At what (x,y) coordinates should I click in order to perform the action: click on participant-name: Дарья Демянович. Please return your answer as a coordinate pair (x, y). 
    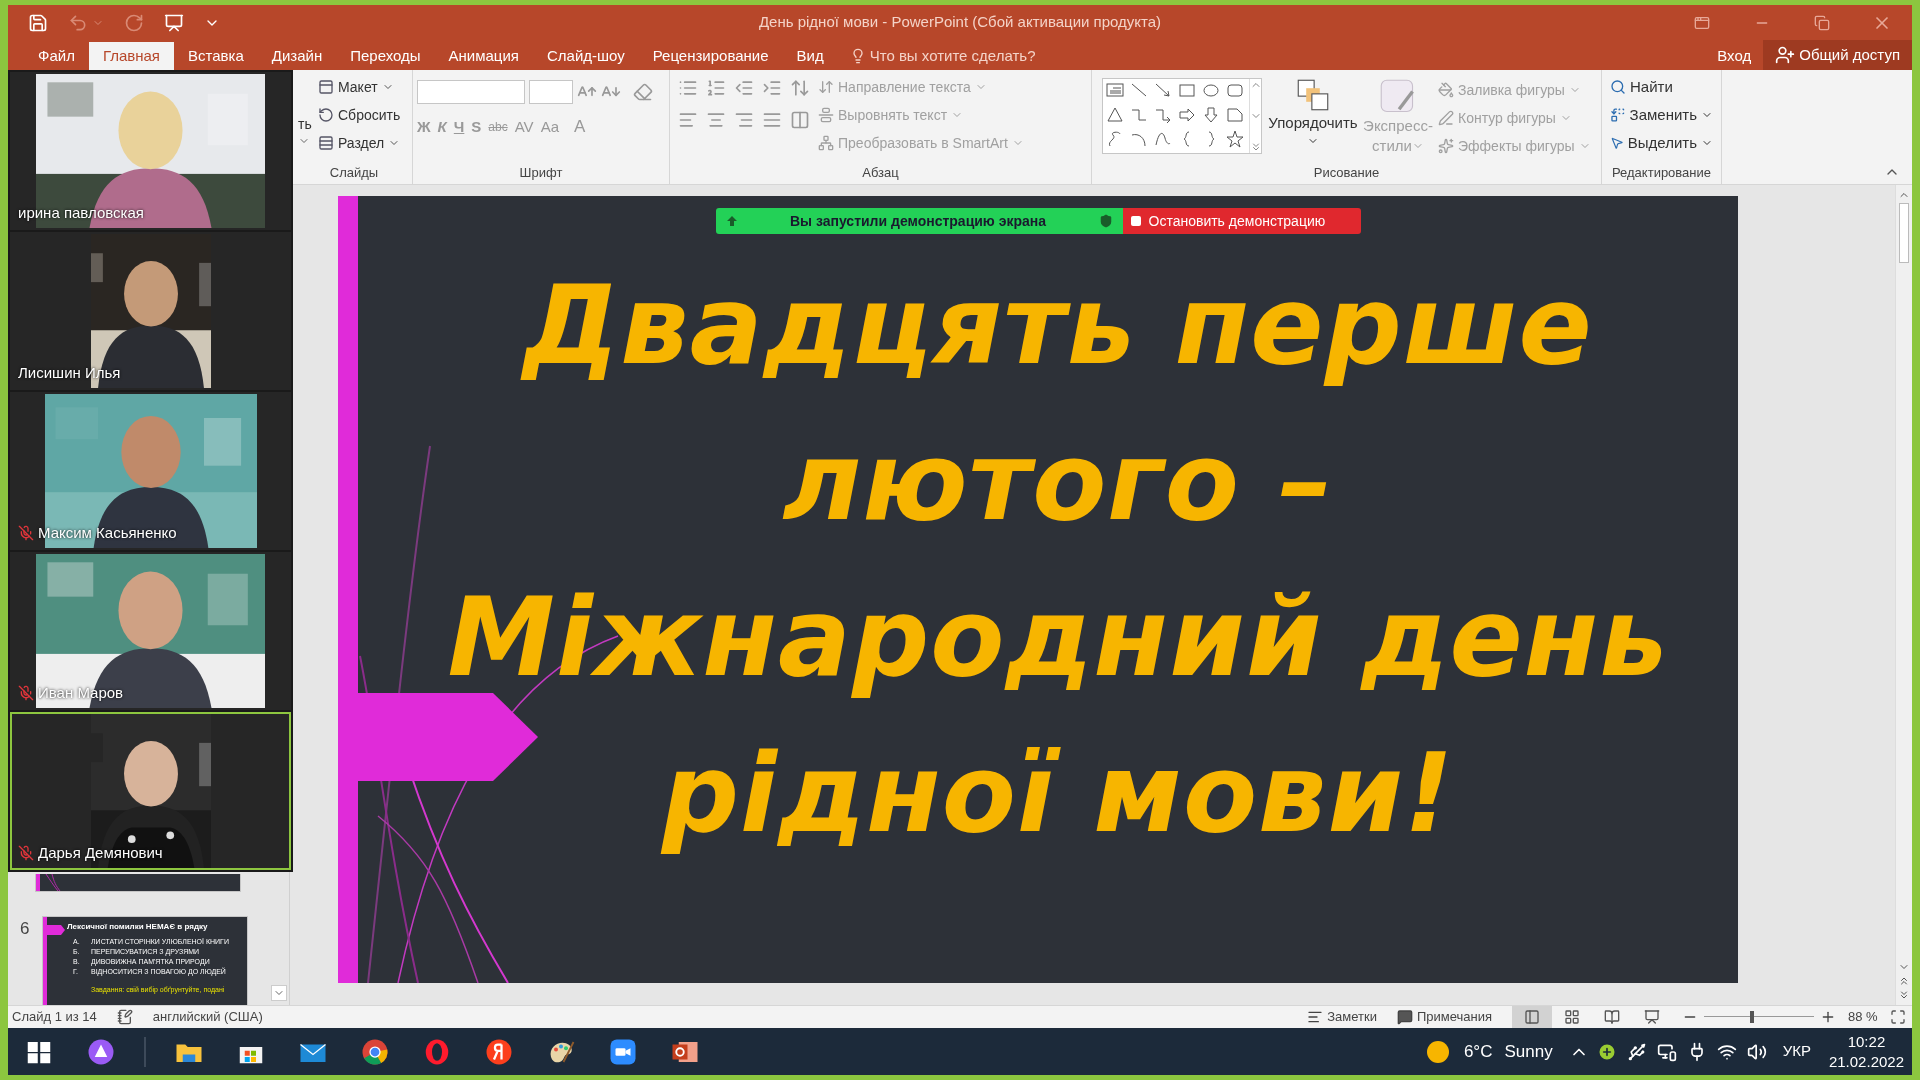
    Looking at the image, I should click on (100, 852).